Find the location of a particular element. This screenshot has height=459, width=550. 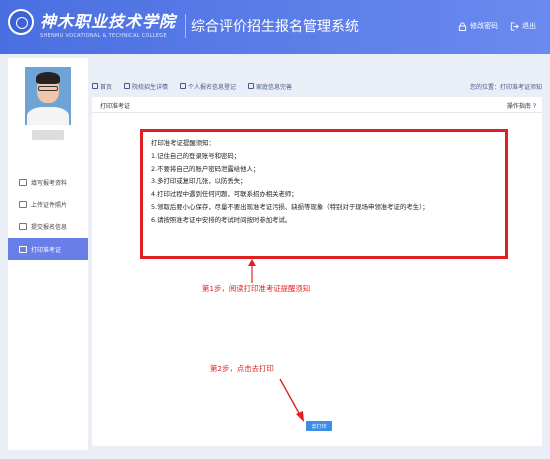

sidebar-item-print-ticket: 打印准考证 is located at coordinates (48, 249).